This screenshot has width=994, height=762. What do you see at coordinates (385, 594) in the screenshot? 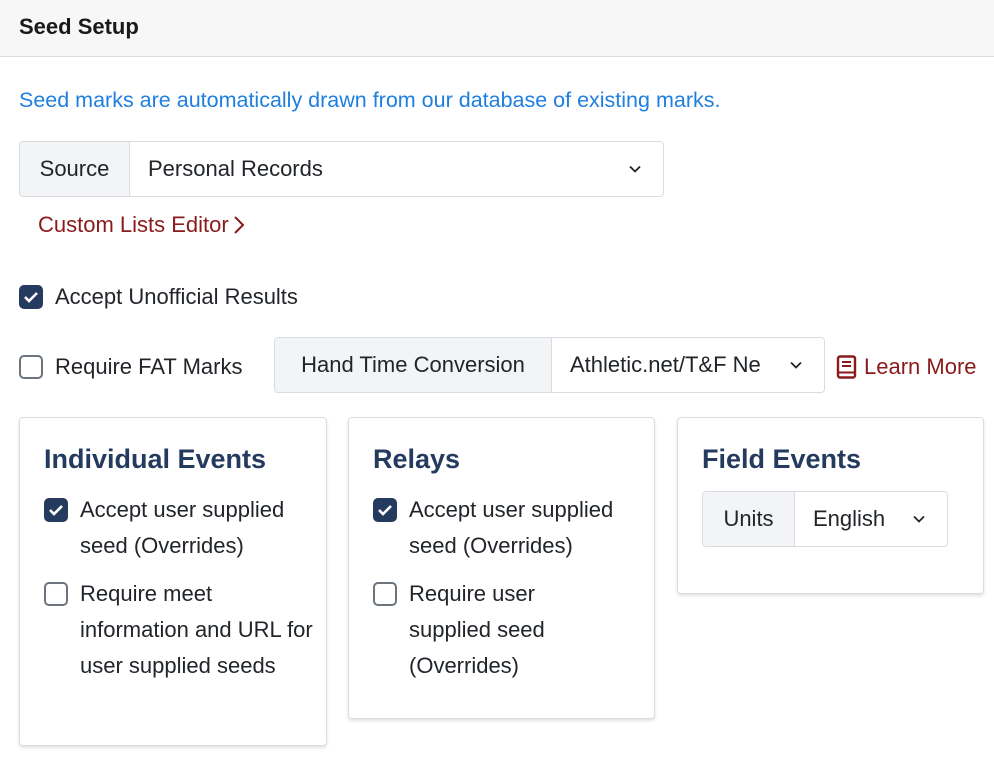
I see `relay-require-user-seed-checkbox` at bounding box center [385, 594].